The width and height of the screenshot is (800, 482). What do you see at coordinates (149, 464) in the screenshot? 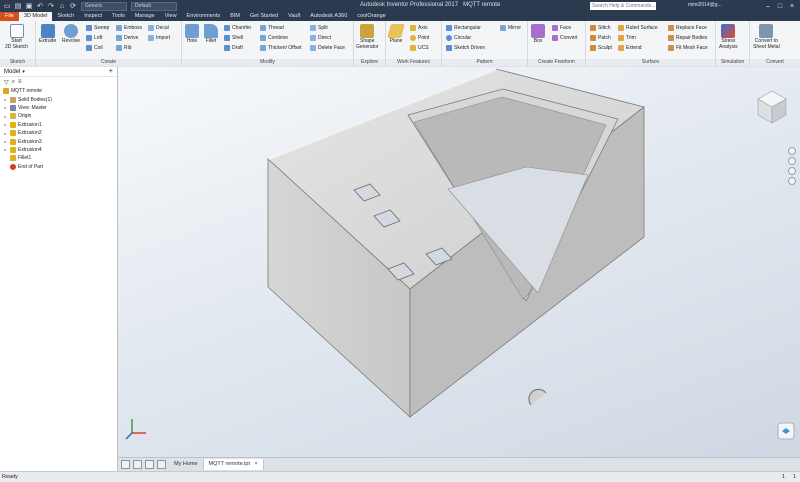
I see `cascade-icon` at bounding box center [149, 464].